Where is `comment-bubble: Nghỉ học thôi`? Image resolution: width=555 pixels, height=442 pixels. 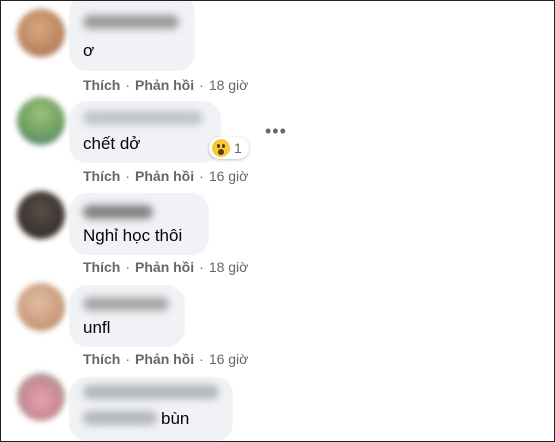
comment-bubble: Nghỉ học thôi is located at coordinates (139, 224).